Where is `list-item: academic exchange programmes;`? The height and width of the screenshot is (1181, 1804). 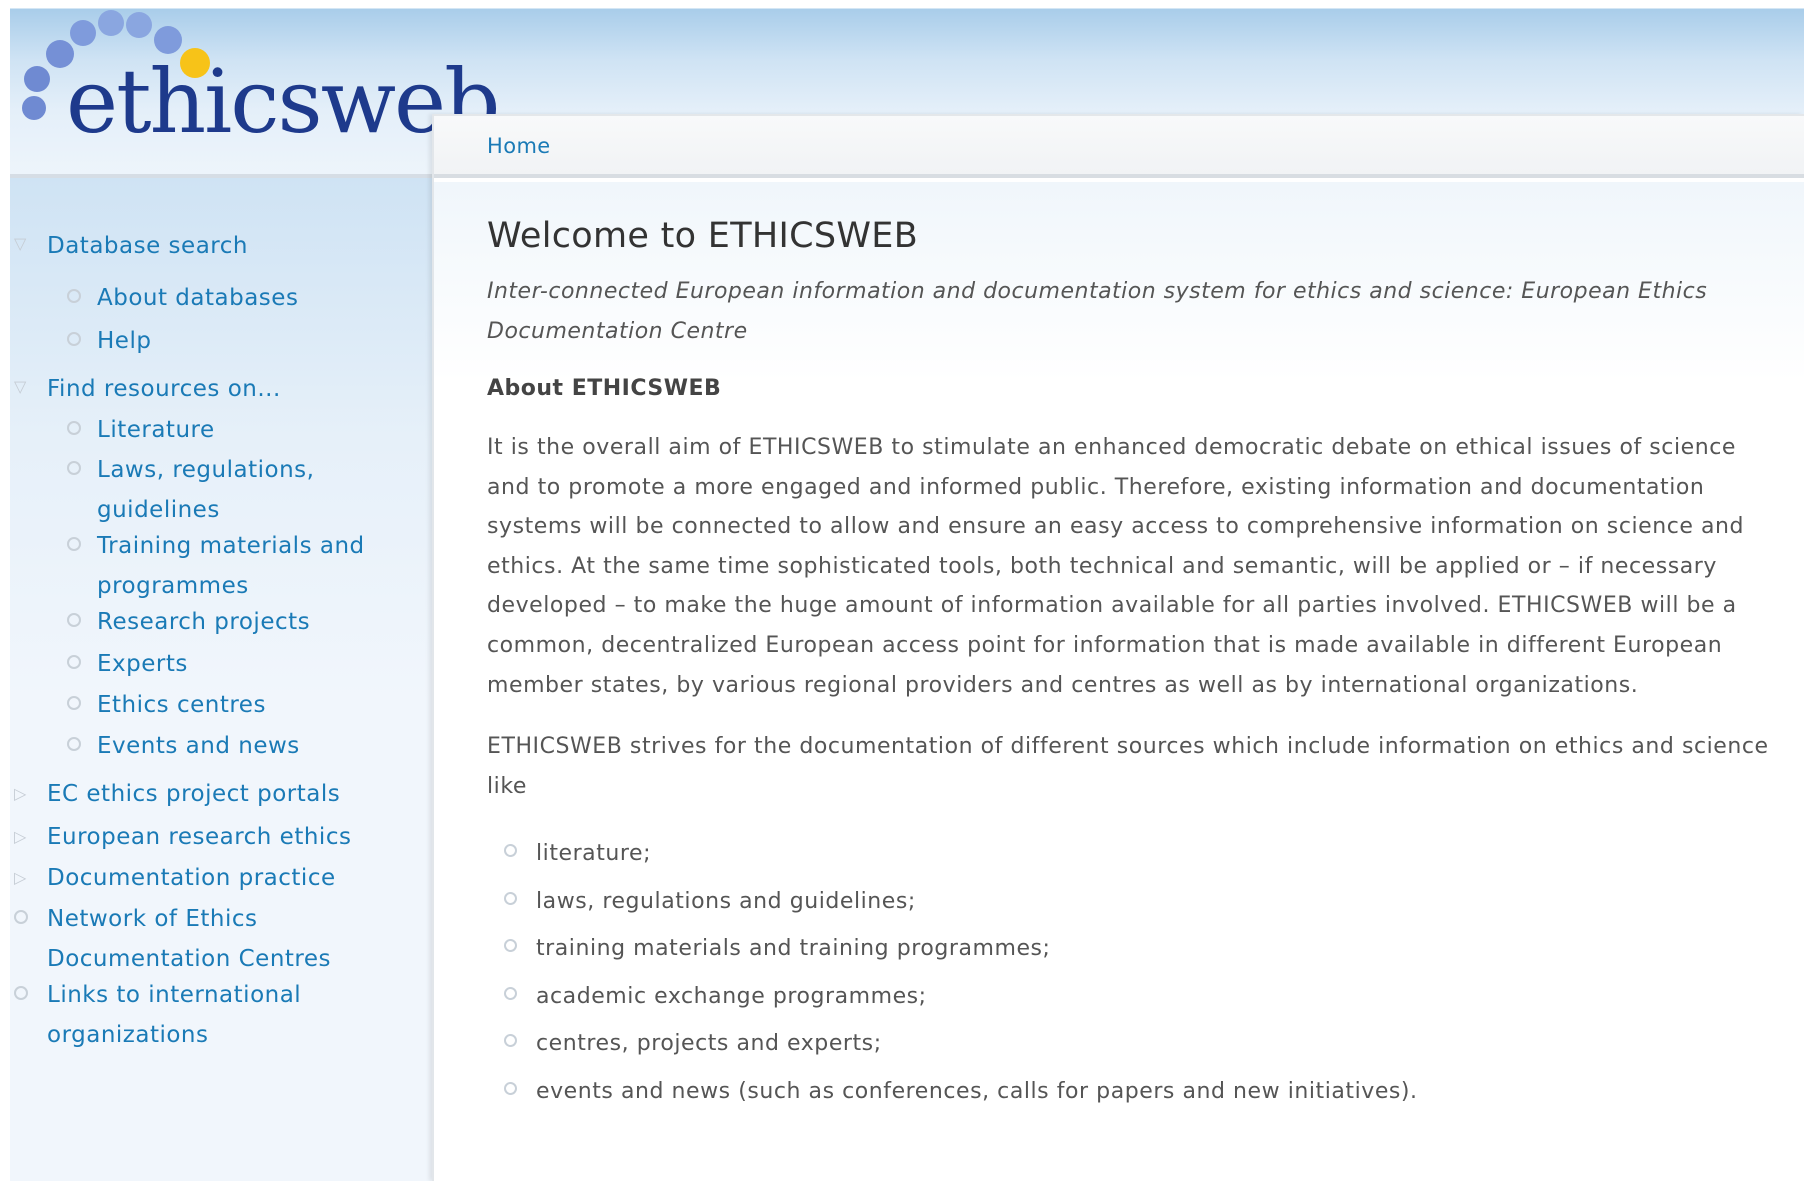 list-item: academic exchange programmes; is located at coordinates (1132, 997).